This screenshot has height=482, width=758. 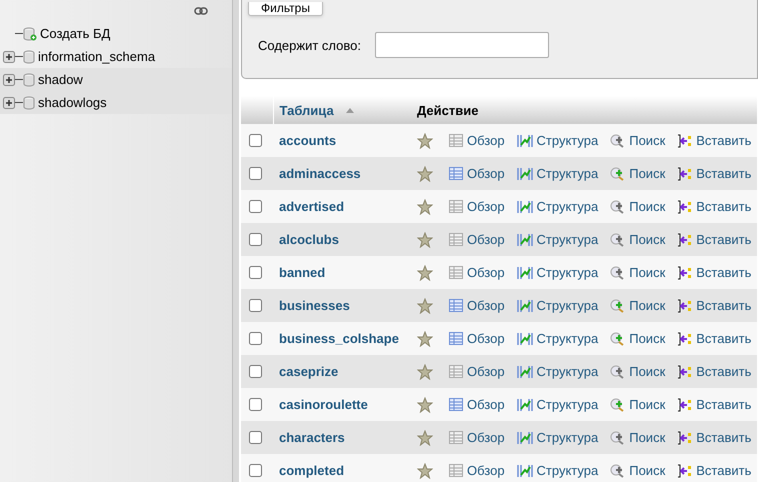 What do you see at coordinates (201, 11) in the screenshot?
I see `link-icon` at bounding box center [201, 11].